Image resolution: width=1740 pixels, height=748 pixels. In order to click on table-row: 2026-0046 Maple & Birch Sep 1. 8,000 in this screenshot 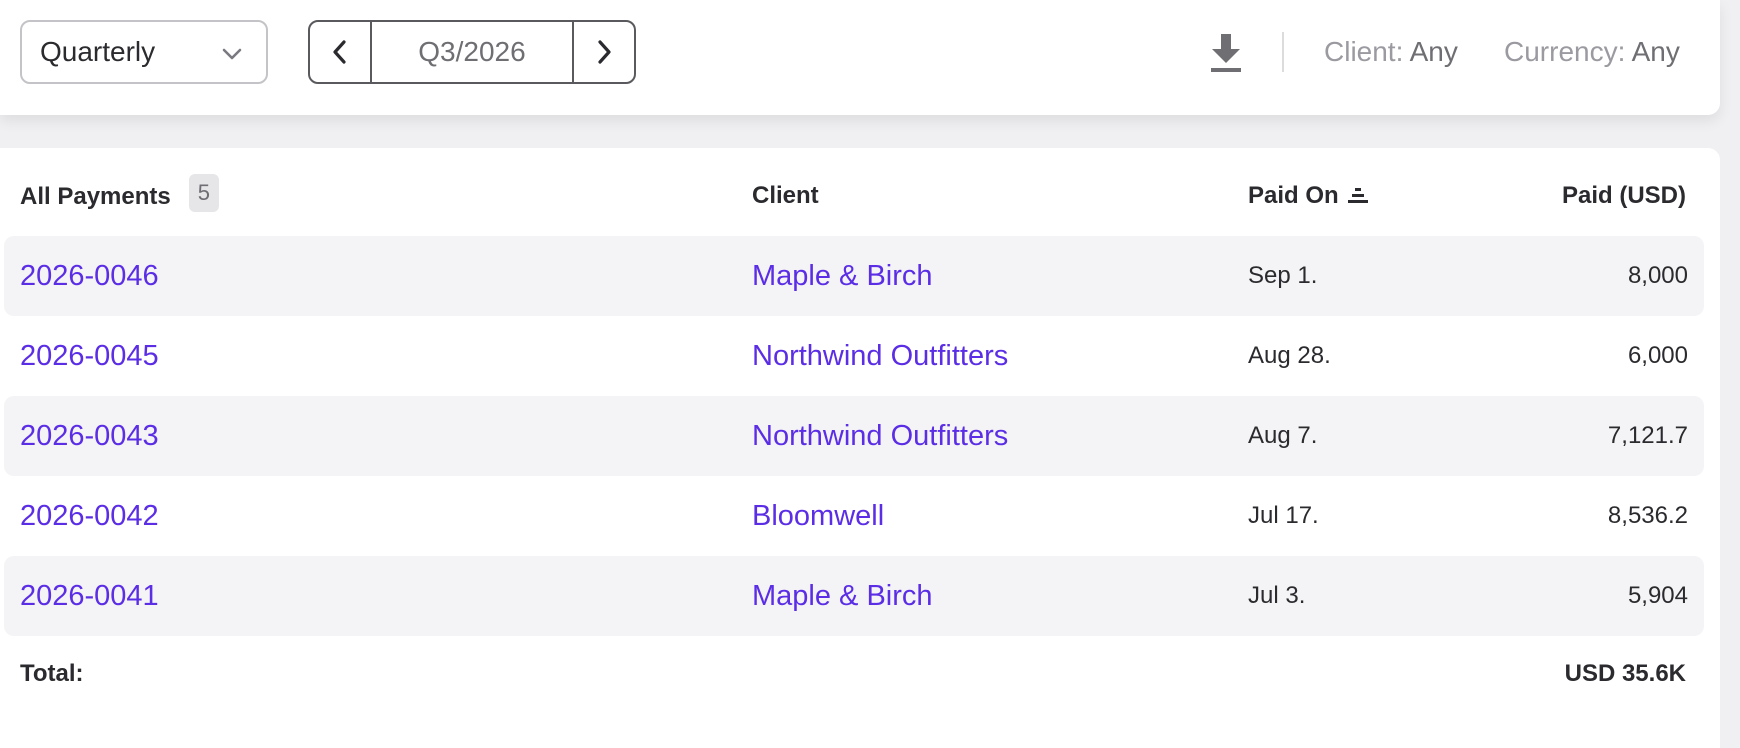, I will do `click(854, 276)`.